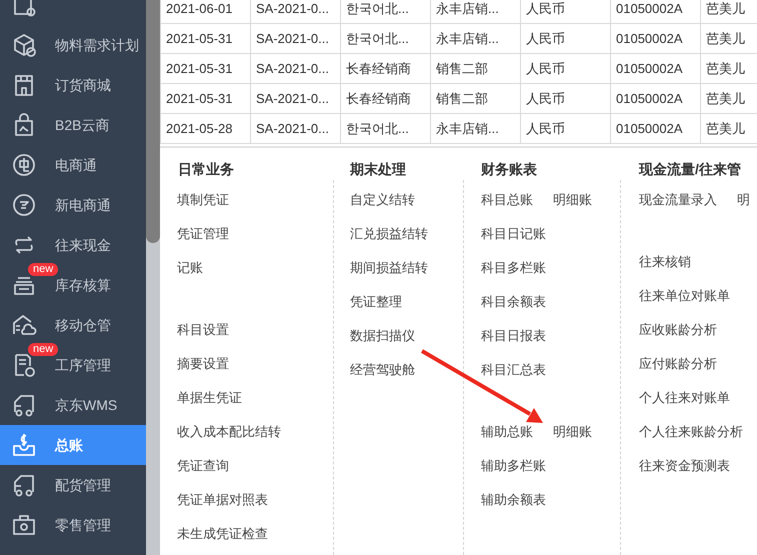 The width and height of the screenshot is (757, 555). Describe the element at coordinates (203, 234) in the screenshot. I see `menu-link: 凭证管理` at that location.